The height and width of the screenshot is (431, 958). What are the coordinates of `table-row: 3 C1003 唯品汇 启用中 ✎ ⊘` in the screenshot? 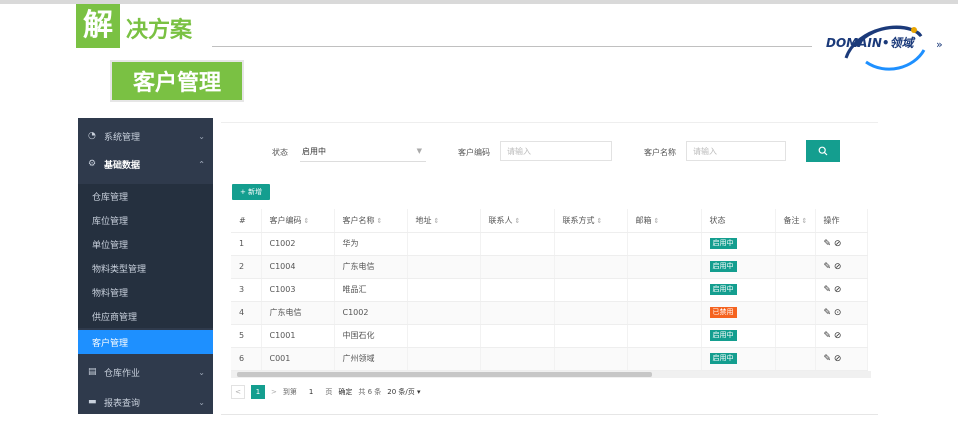 It's located at (549, 290).